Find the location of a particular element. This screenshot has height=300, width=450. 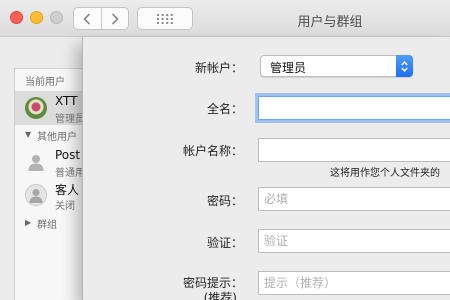

current-user-name: XTT is located at coordinates (66, 101).